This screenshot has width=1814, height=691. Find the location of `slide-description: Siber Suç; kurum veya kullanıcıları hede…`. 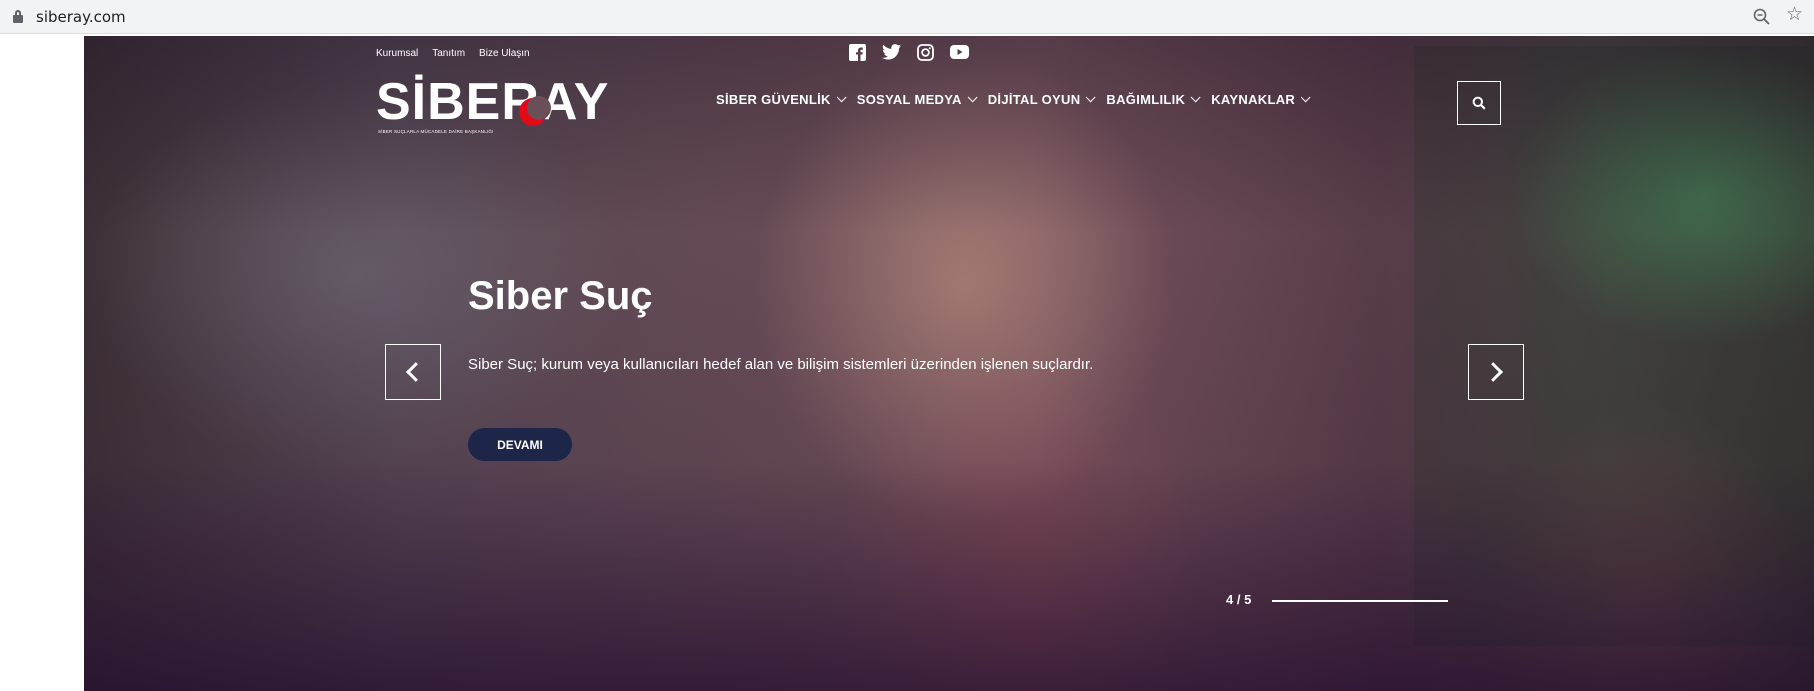

slide-description: Siber Suç; kurum veya kullanıcıları hede… is located at coordinates (781, 364).